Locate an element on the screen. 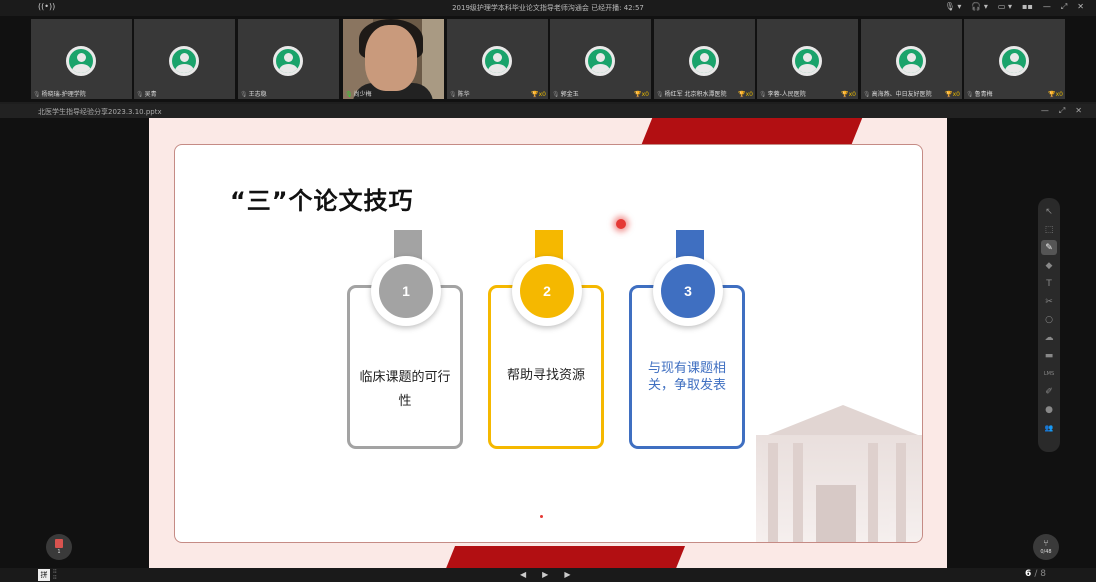 Image resolution: width=1096 pixels, height=582 pixels. participant-tile: 🎙王志稳 is located at coordinates (288, 59).